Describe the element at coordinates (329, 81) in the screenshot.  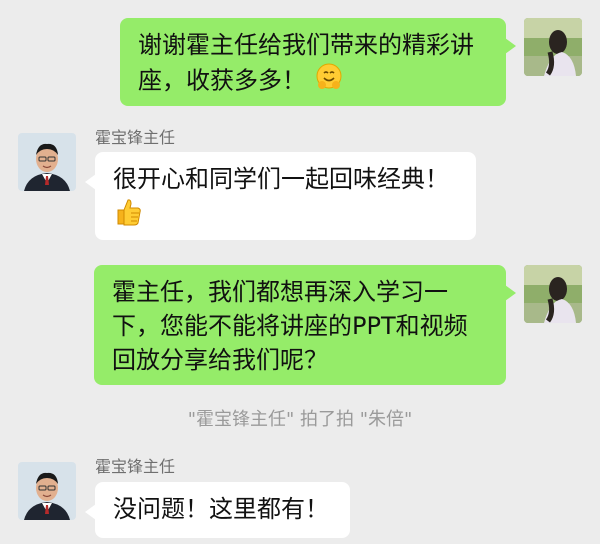
I see `hugging-face-icon` at that location.